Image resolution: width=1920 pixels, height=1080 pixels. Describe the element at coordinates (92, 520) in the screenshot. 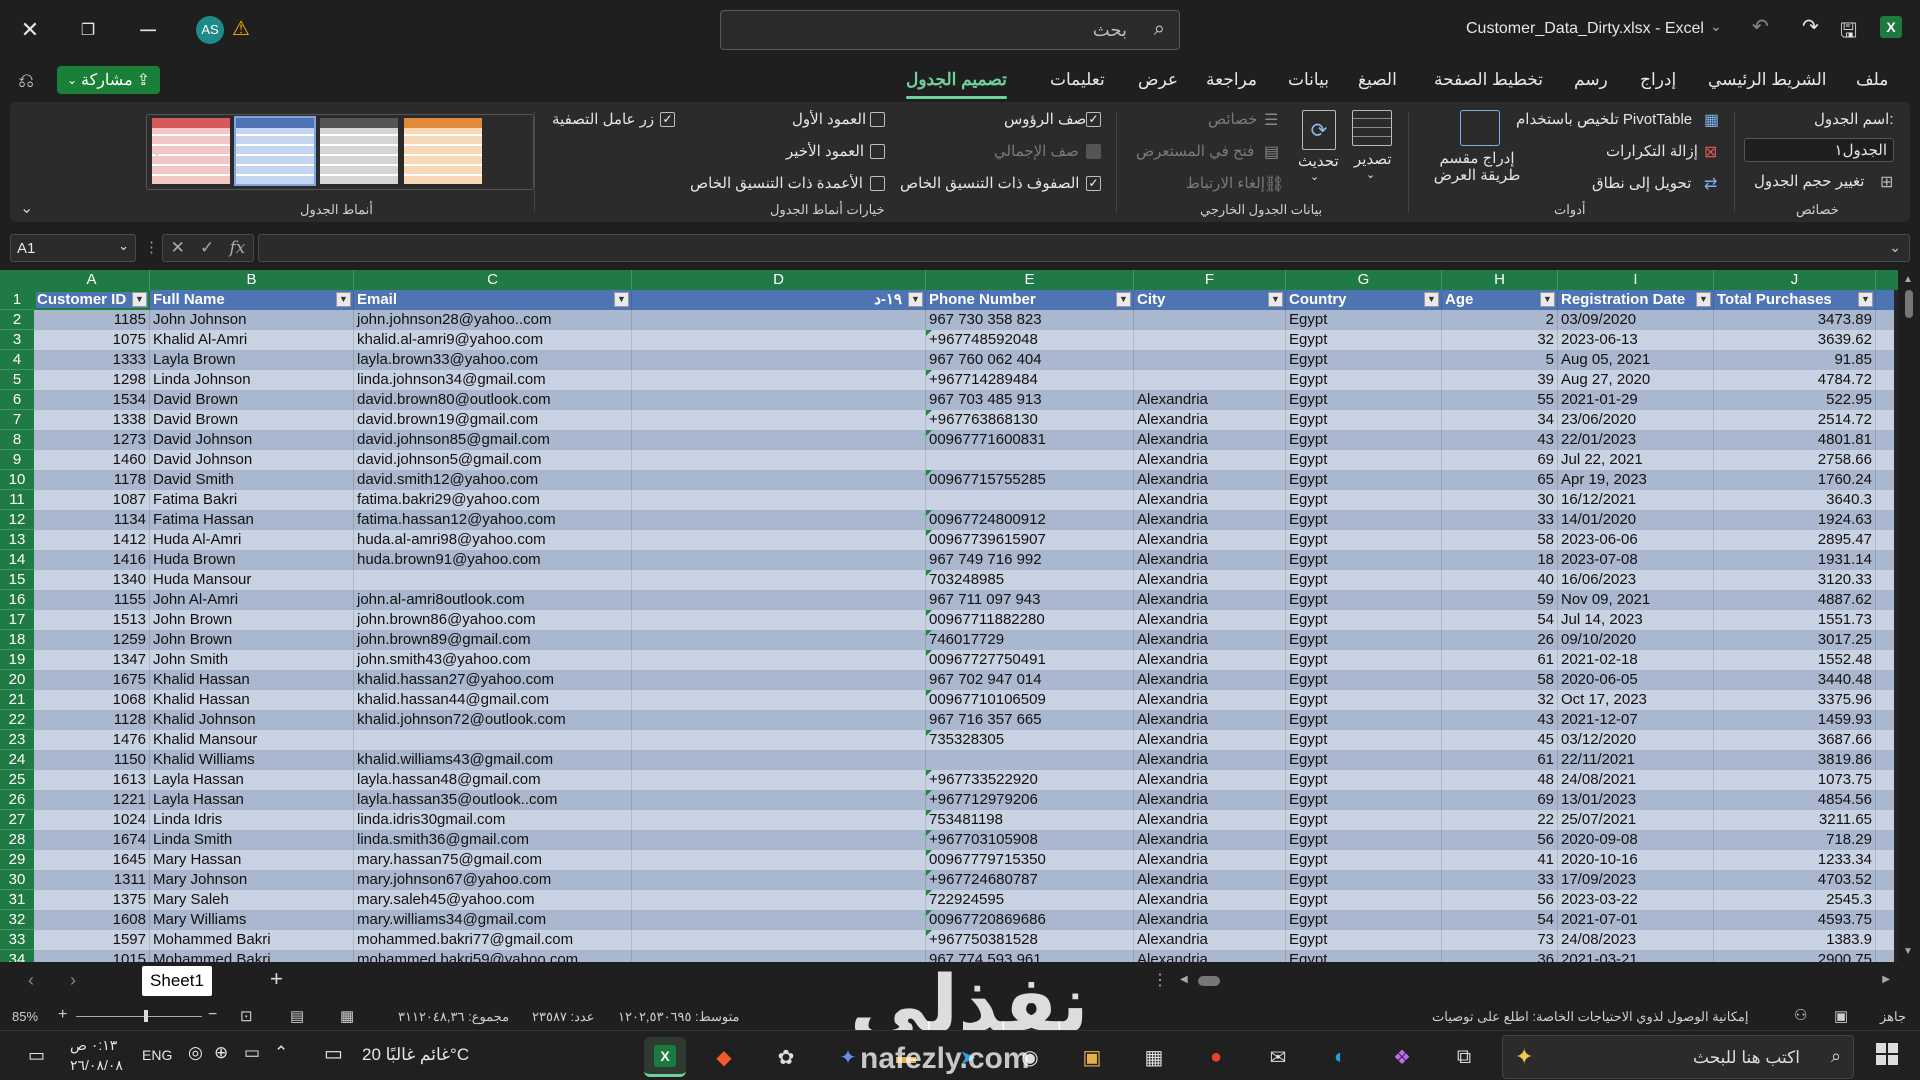

I see `cell: 1134` at that location.